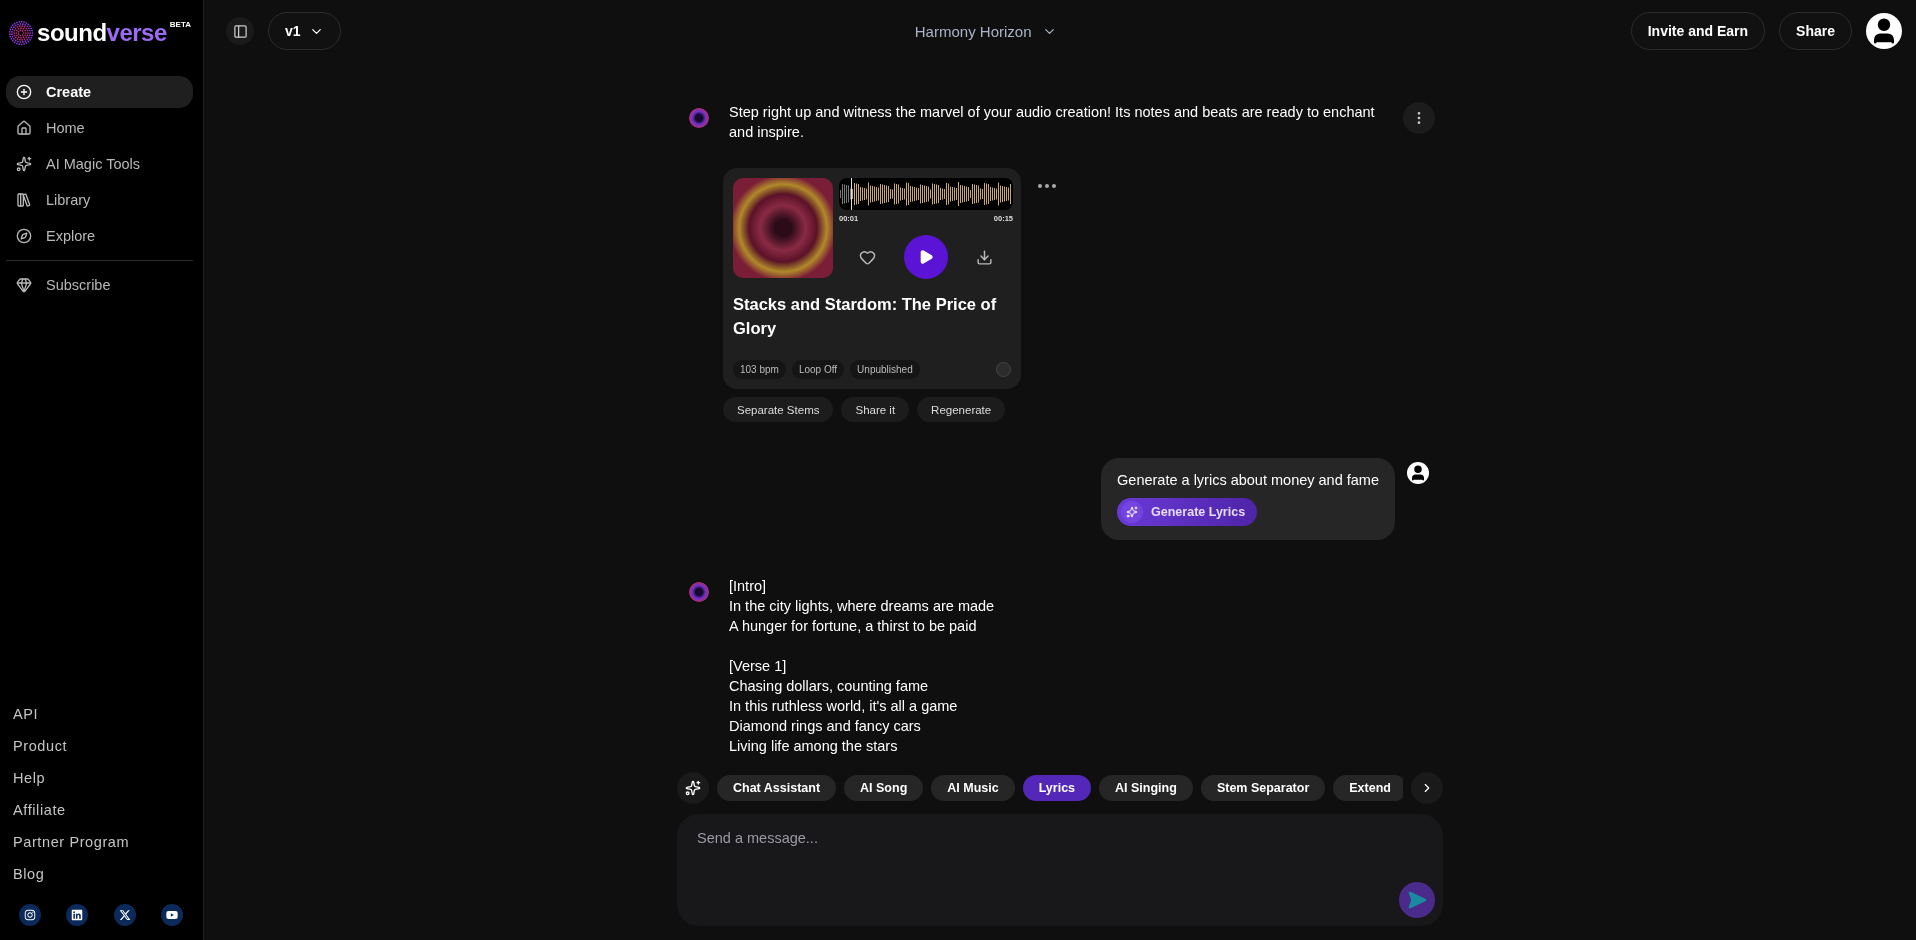 This screenshot has height=940, width=1916. Describe the element at coordinates (99, 200) in the screenshot. I see `sidebar-item: Library` at that location.